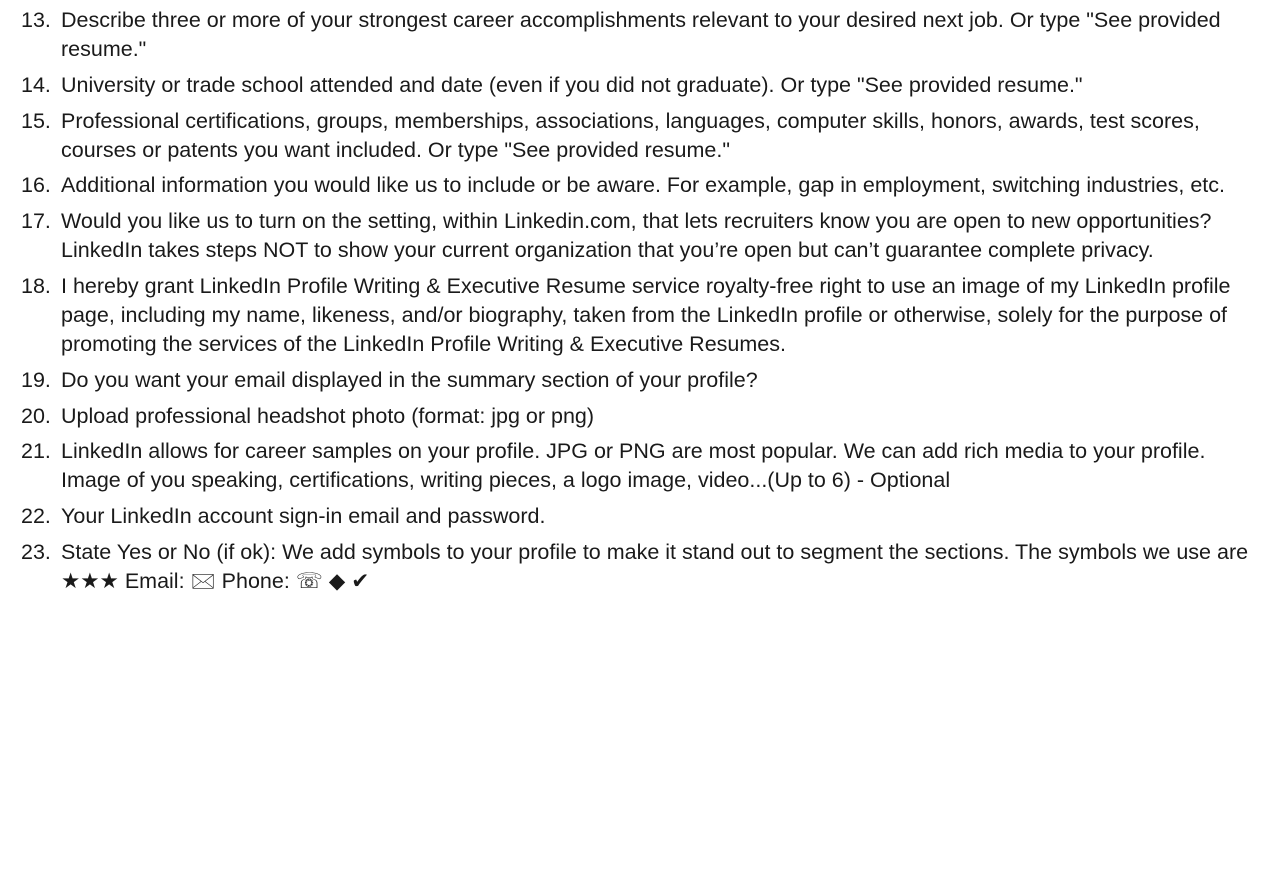 This screenshot has height=884, width=1270. I want to click on item-number: 17., so click(36, 221).